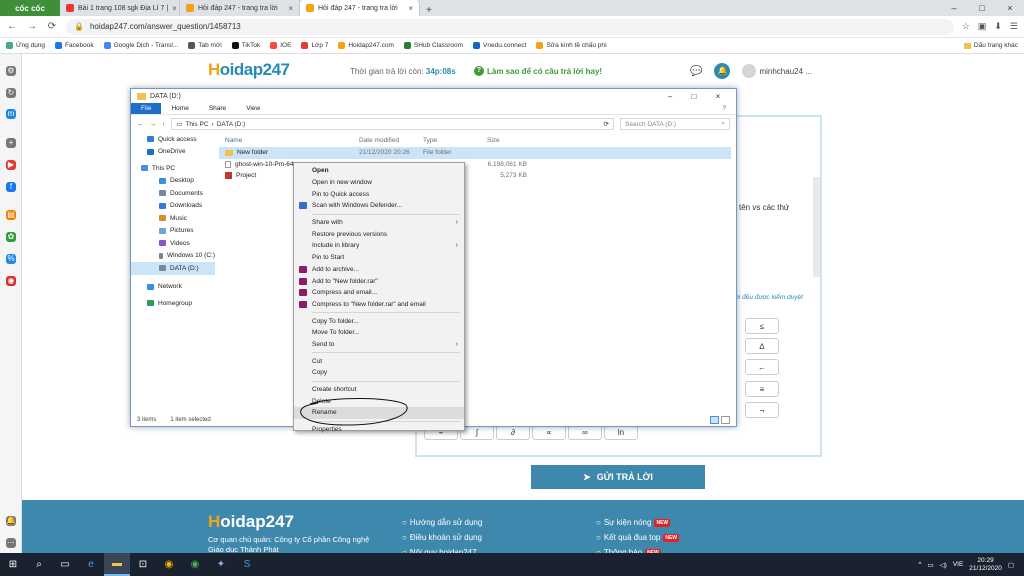  Describe the element at coordinates (379, 345) in the screenshot. I see `context-menu-item: Send to ›` at that location.